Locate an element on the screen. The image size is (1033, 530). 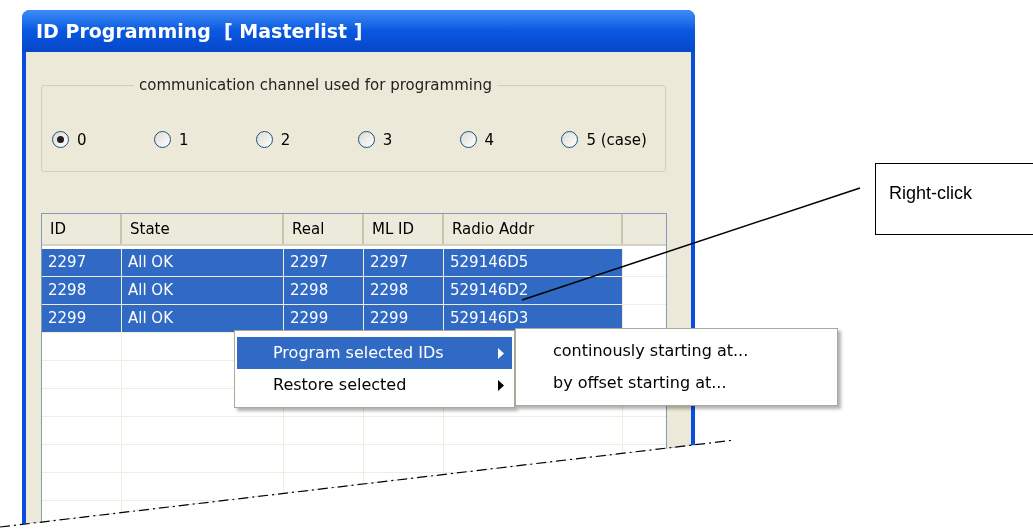
radio-label: 3 is located at coordinates (387, 140).